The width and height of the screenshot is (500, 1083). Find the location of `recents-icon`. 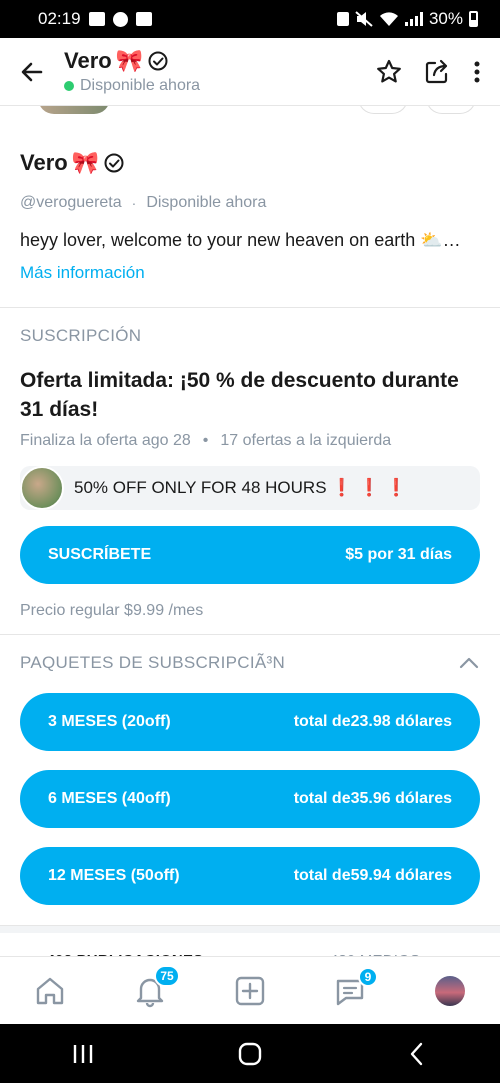

recents-icon is located at coordinates (83, 1053).